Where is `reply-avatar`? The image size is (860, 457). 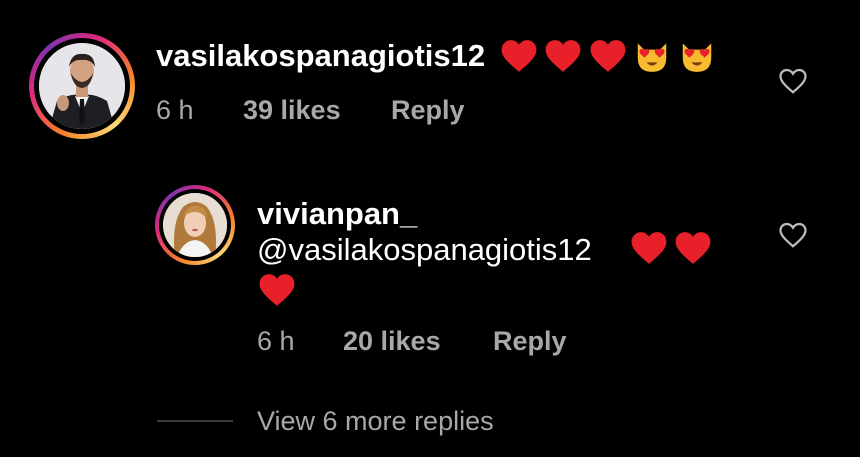
reply-avatar is located at coordinates (195, 225).